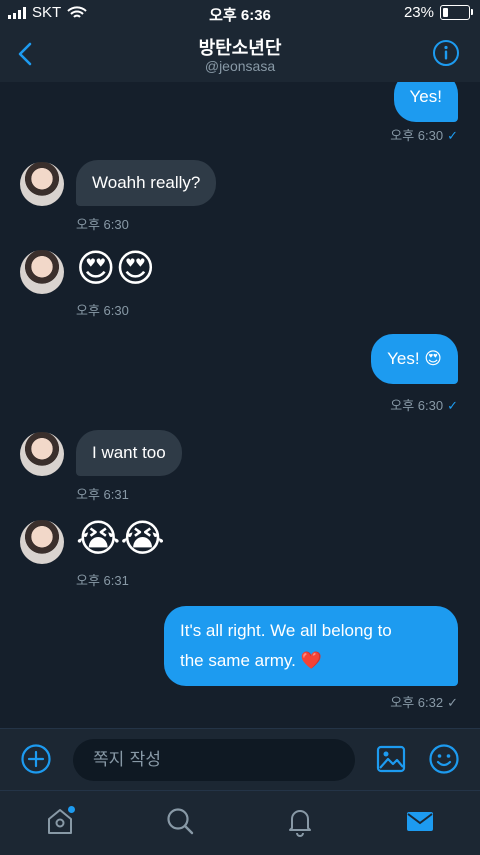 The width and height of the screenshot is (480, 855). Describe the element at coordinates (240, 66) in the screenshot. I see `conversation-handle: @jeonsasa` at that location.